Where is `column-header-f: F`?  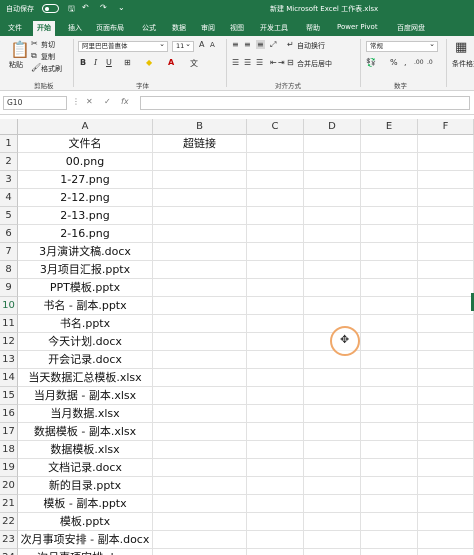 column-header-f: F is located at coordinates (446, 127).